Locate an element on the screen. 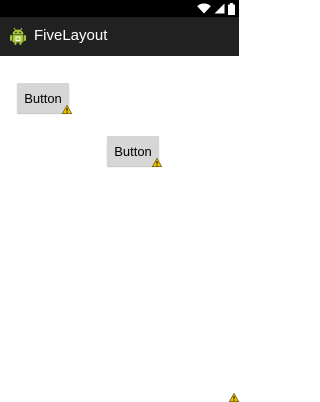 The image size is (320, 402). app-title: FiveLayout is located at coordinates (71, 35).